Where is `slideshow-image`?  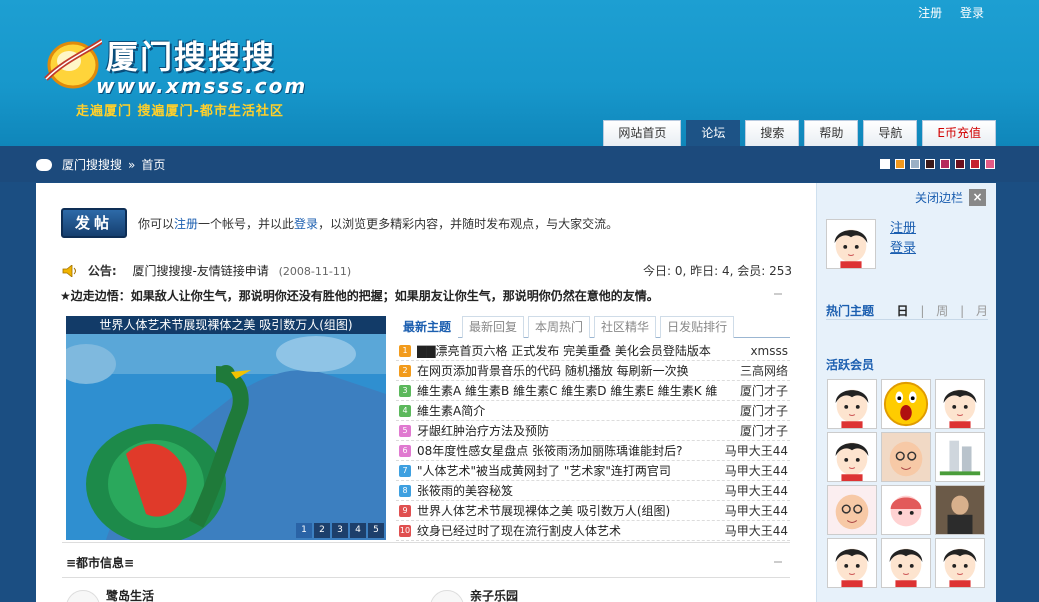
slideshow-image is located at coordinates (226, 437).